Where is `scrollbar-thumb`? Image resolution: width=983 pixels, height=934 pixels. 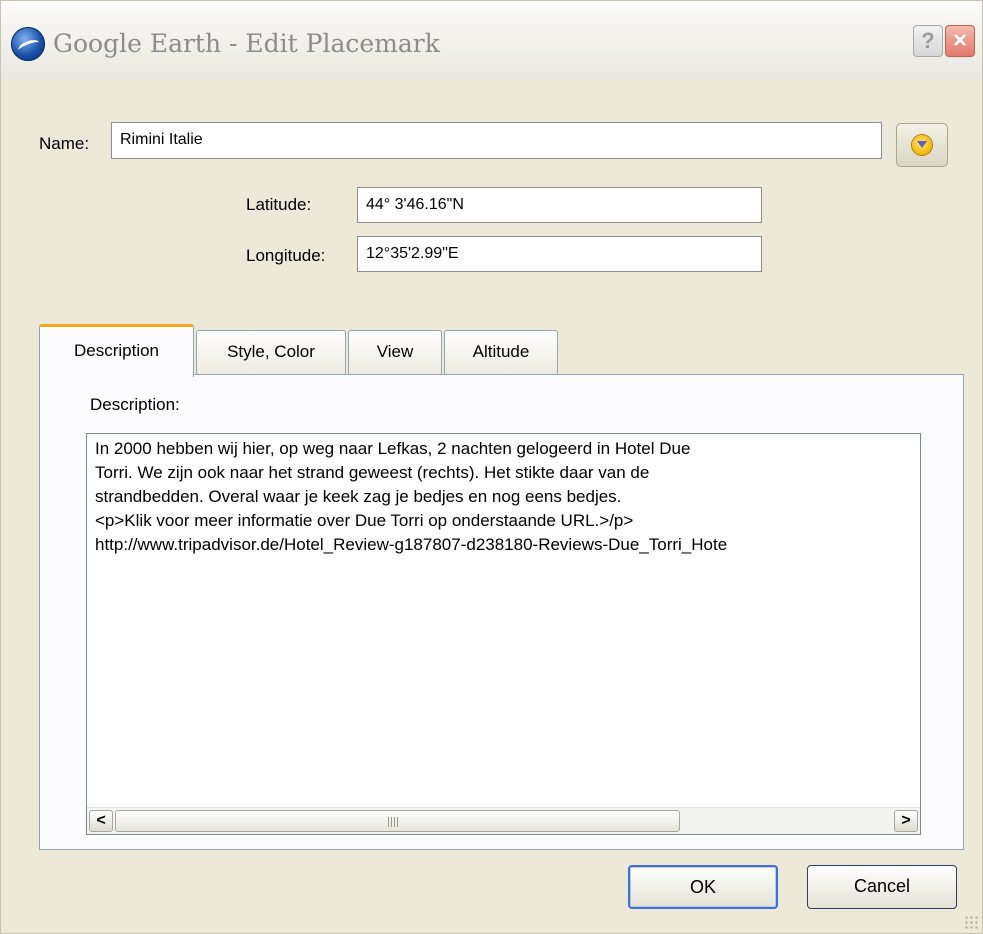 scrollbar-thumb is located at coordinates (397, 821).